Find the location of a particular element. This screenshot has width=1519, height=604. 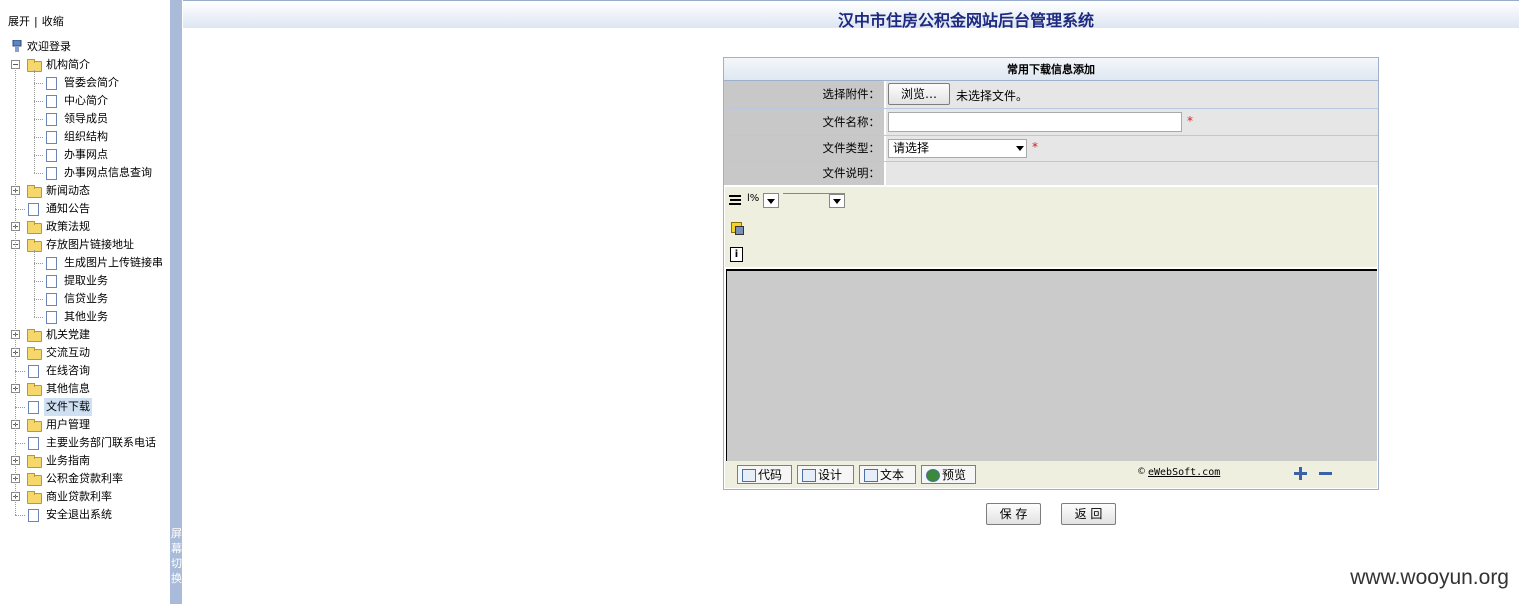

tree-item: + 用户管理 is located at coordinates (85, 425).